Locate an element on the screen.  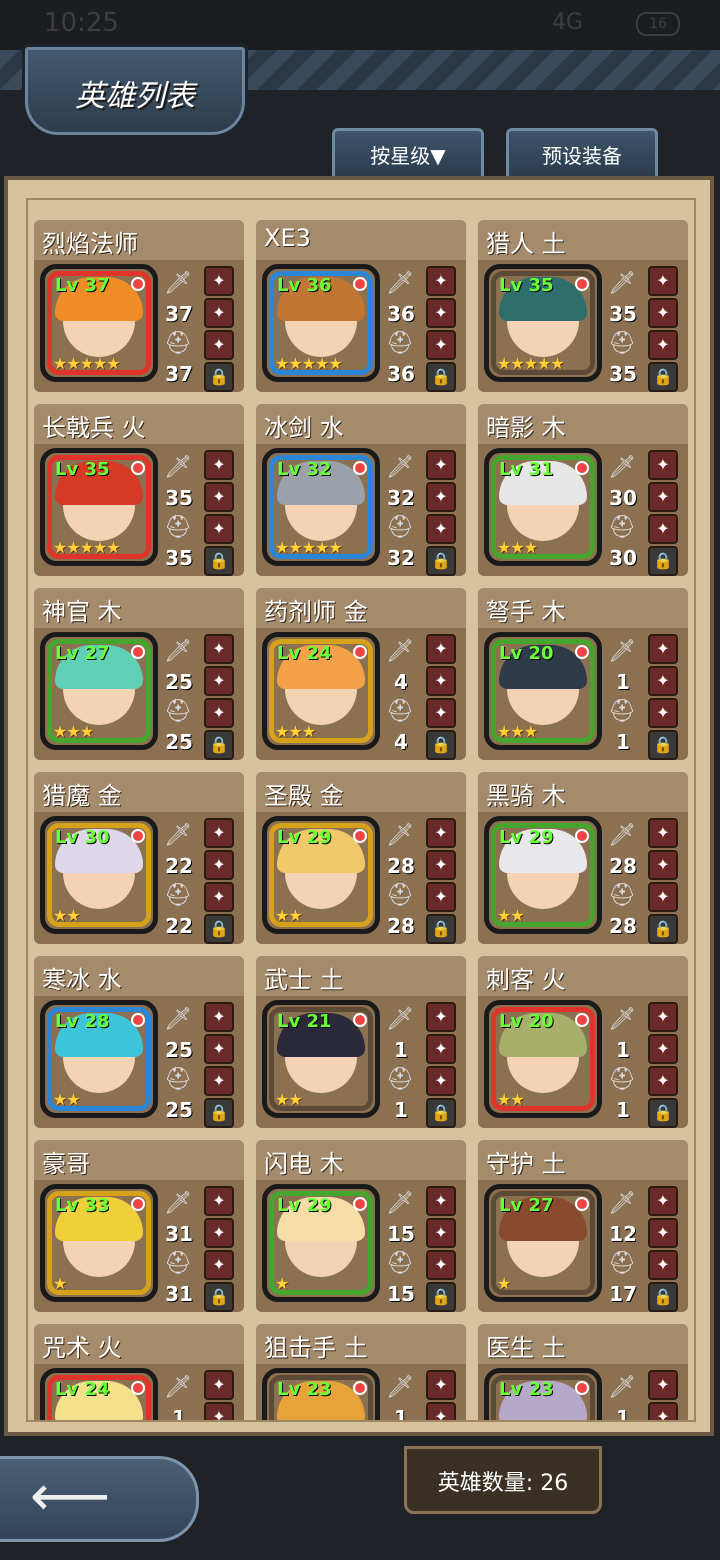
hero-card: 闪电 木 Lv 29 ★ 🗡 15 ⛑ 15 ✦ ✦ ✦ 🔒 is located at coordinates (361, 1226).